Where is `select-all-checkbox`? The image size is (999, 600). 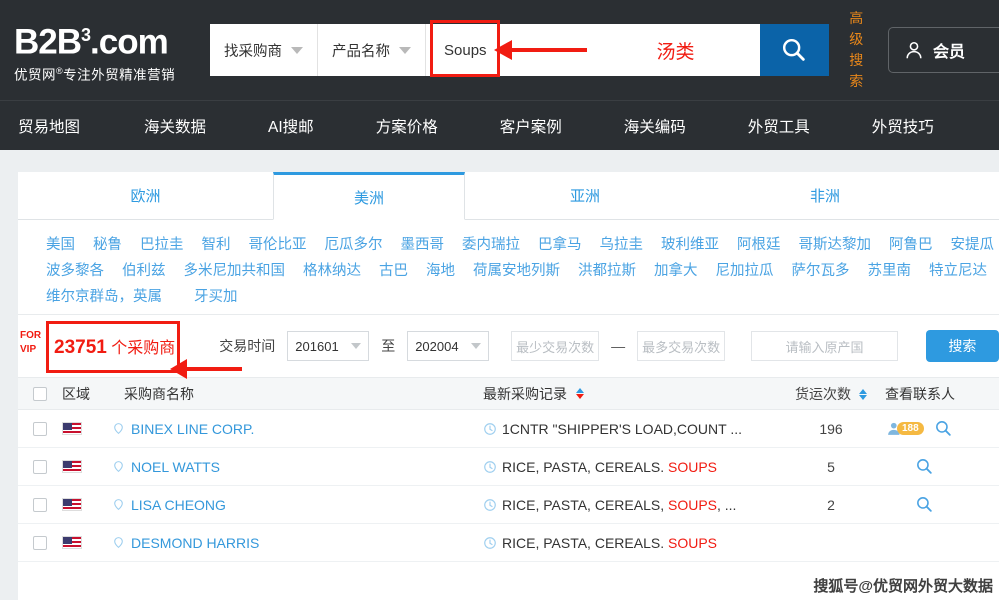
select-all-checkbox is located at coordinates (40, 393).